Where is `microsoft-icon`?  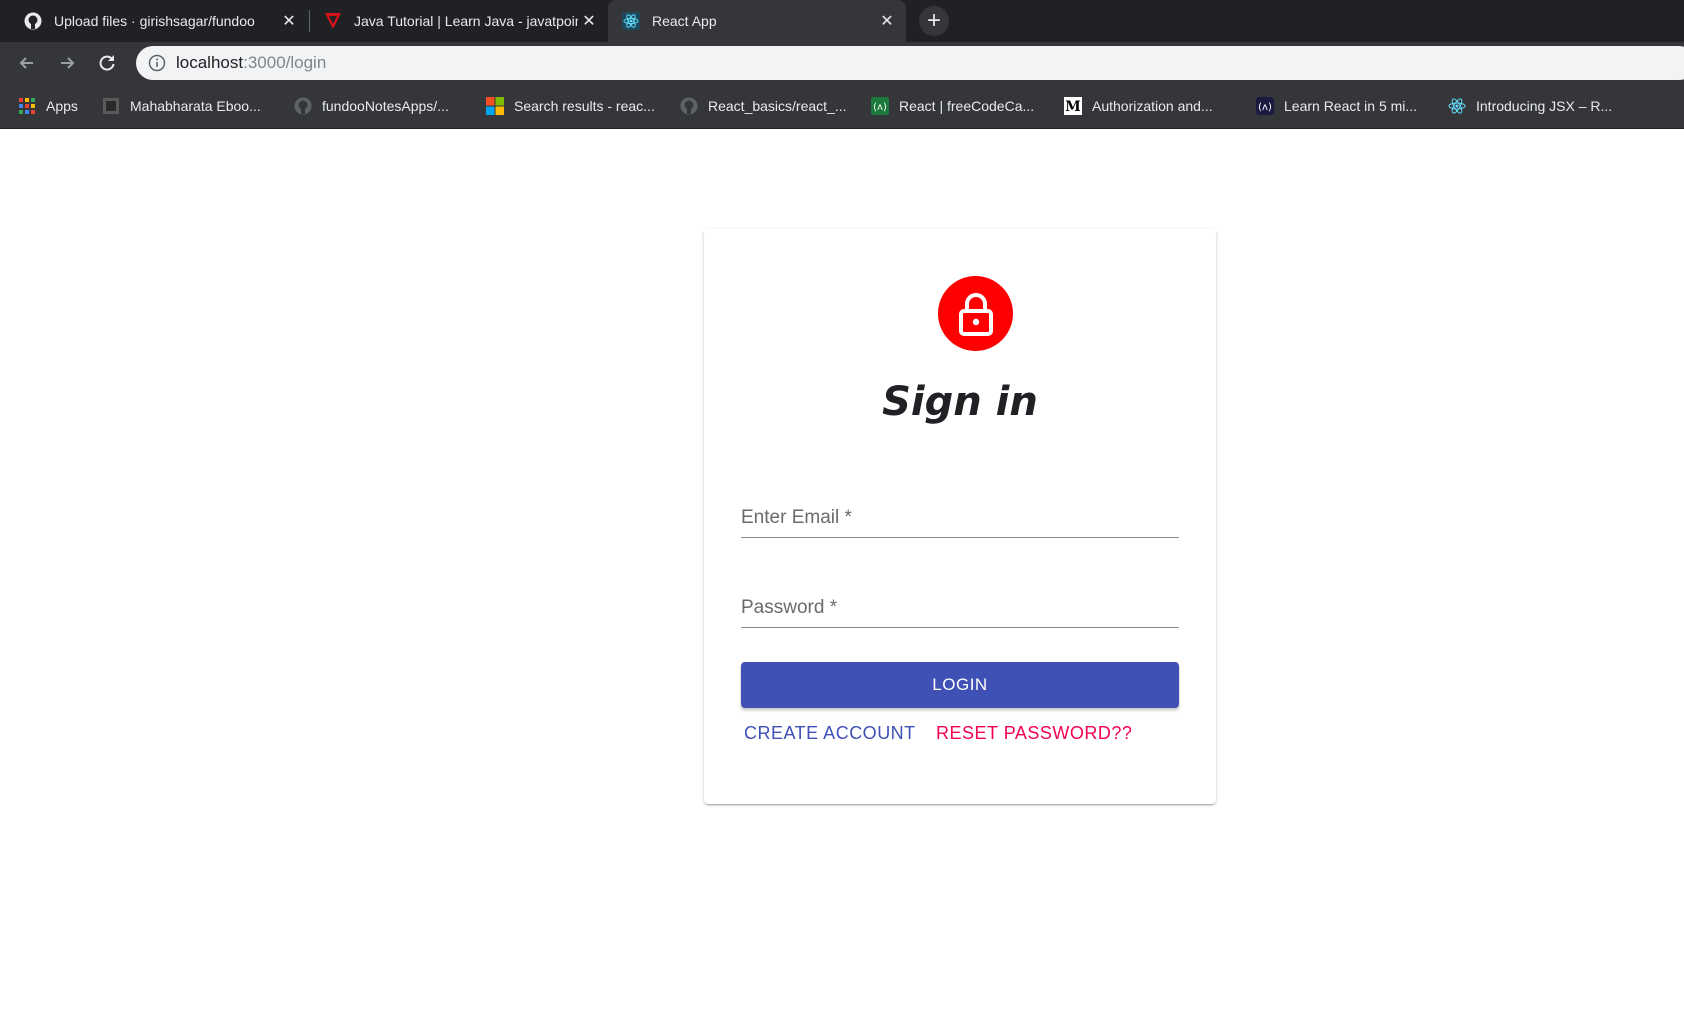 microsoft-icon is located at coordinates (495, 106).